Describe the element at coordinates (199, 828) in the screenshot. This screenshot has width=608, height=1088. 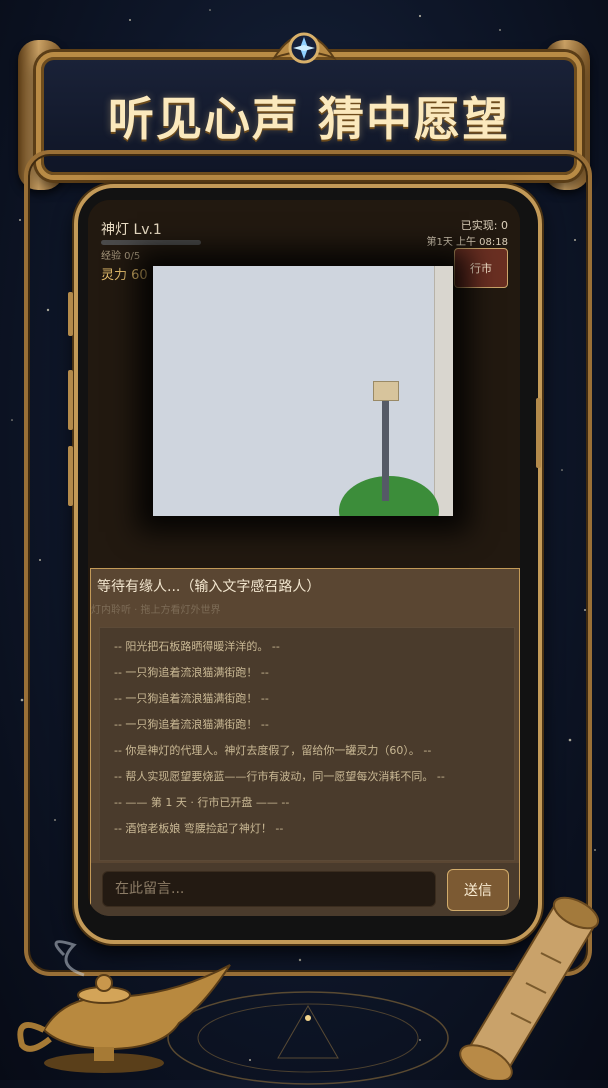
I see `log-line: -- 酒馆老板娘 弯腰捡起了神灯！ --` at that location.